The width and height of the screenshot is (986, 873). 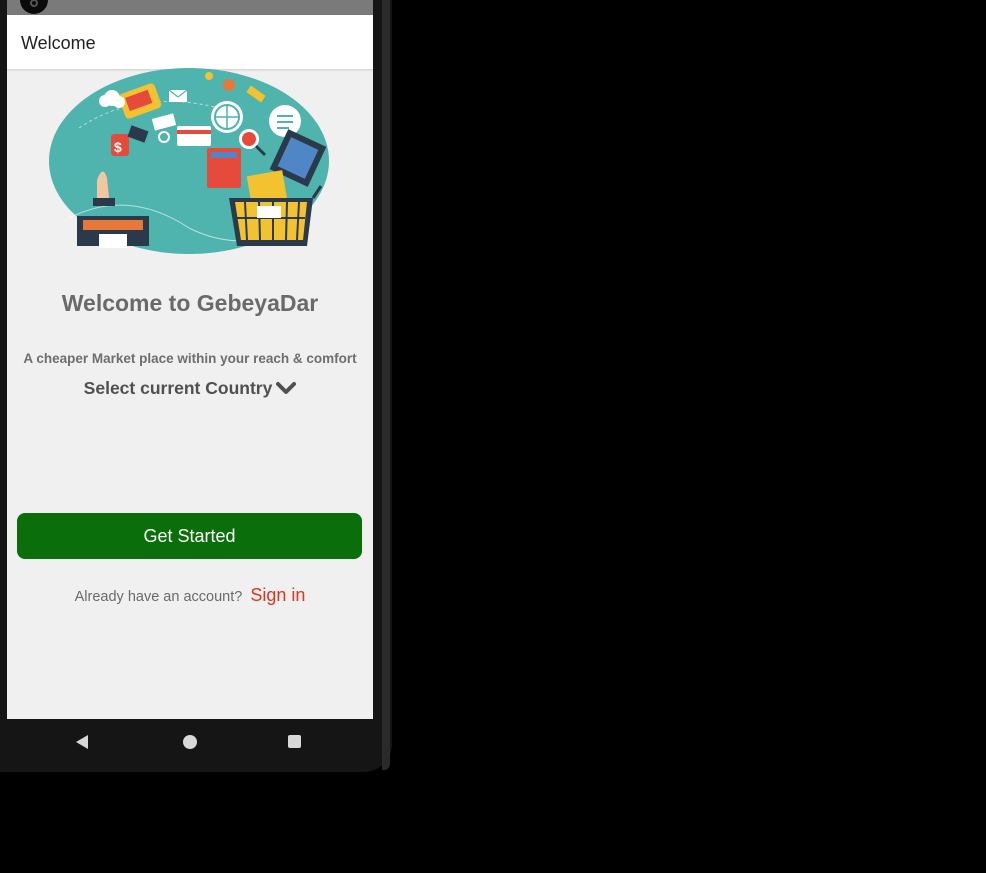 What do you see at coordinates (294, 741) in the screenshot?
I see `recent-apps-square-icon` at bounding box center [294, 741].